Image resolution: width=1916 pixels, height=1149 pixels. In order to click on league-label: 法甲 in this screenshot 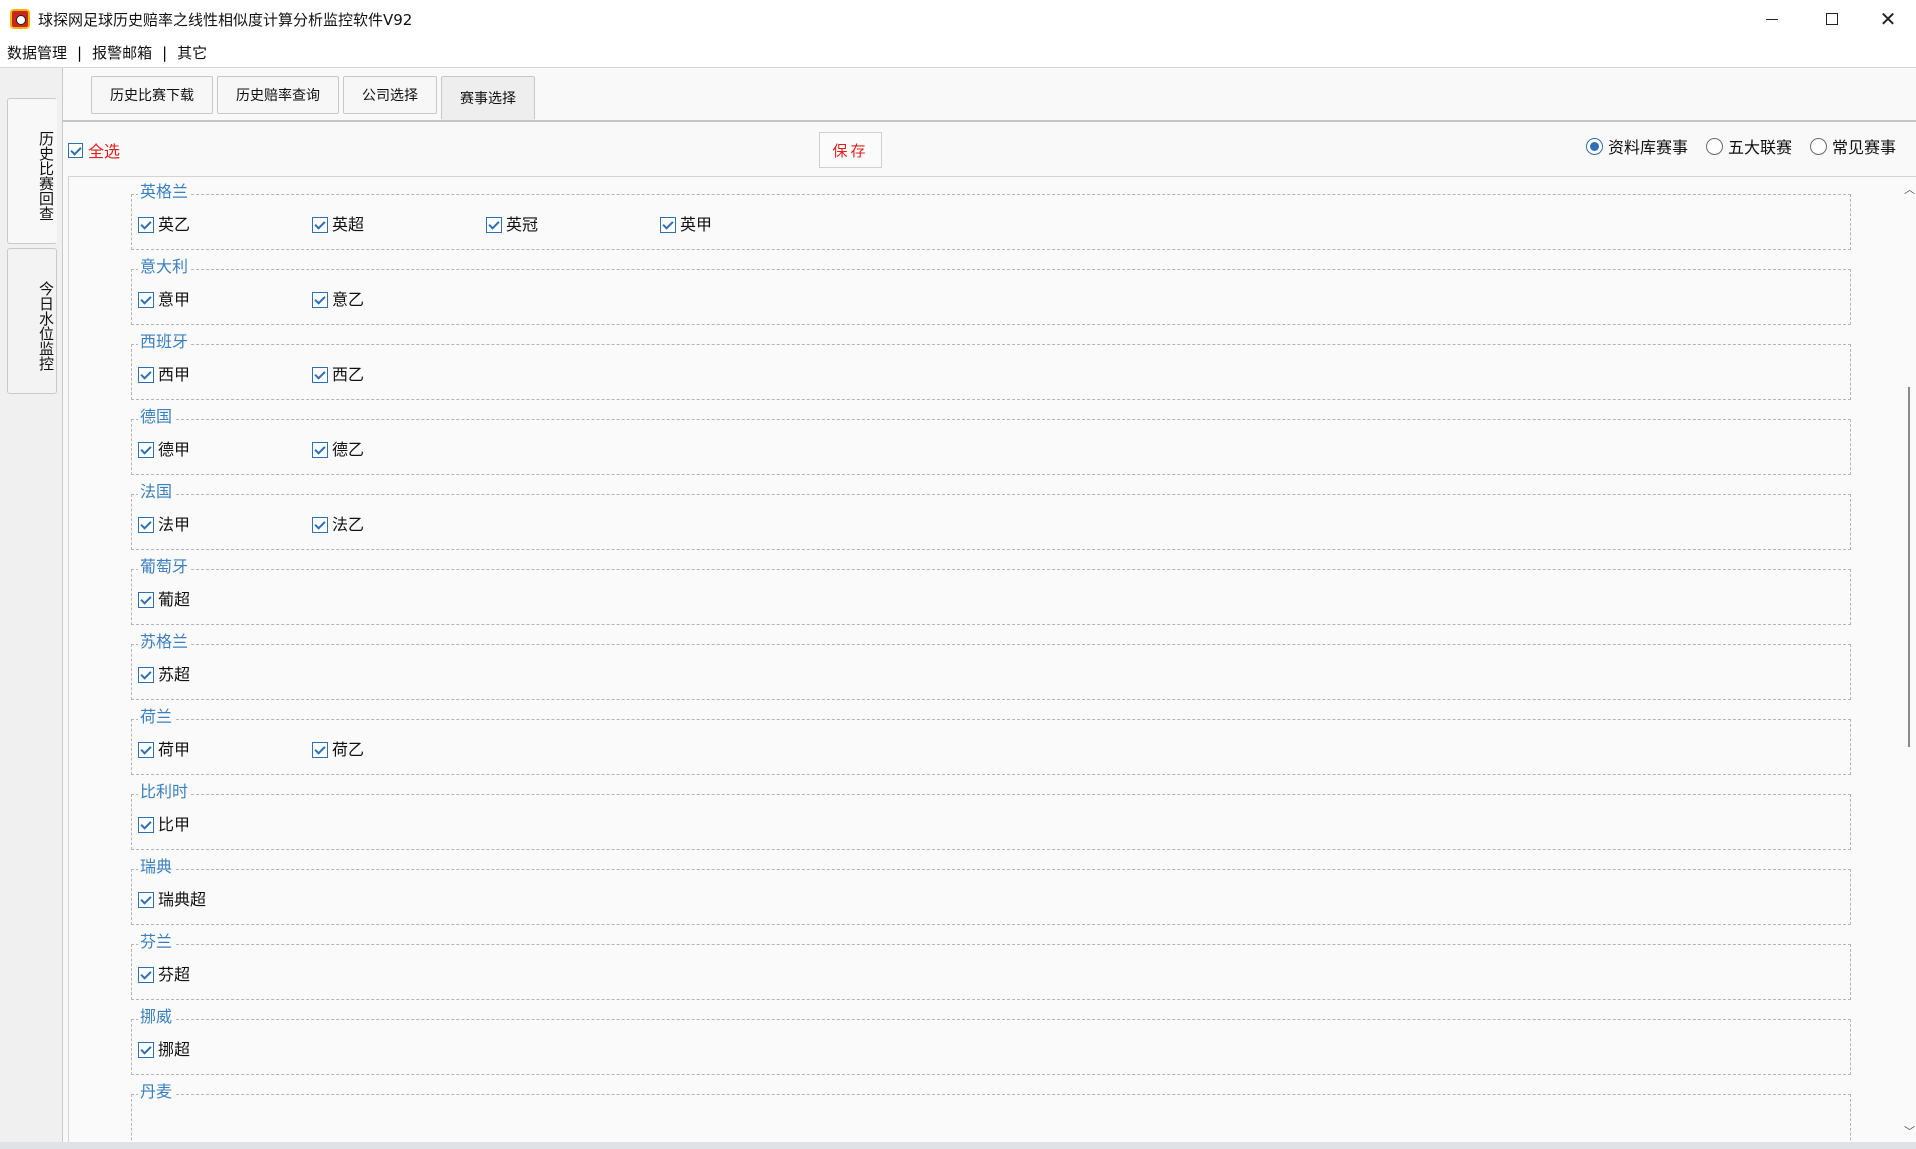, I will do `click(174, 524)`.